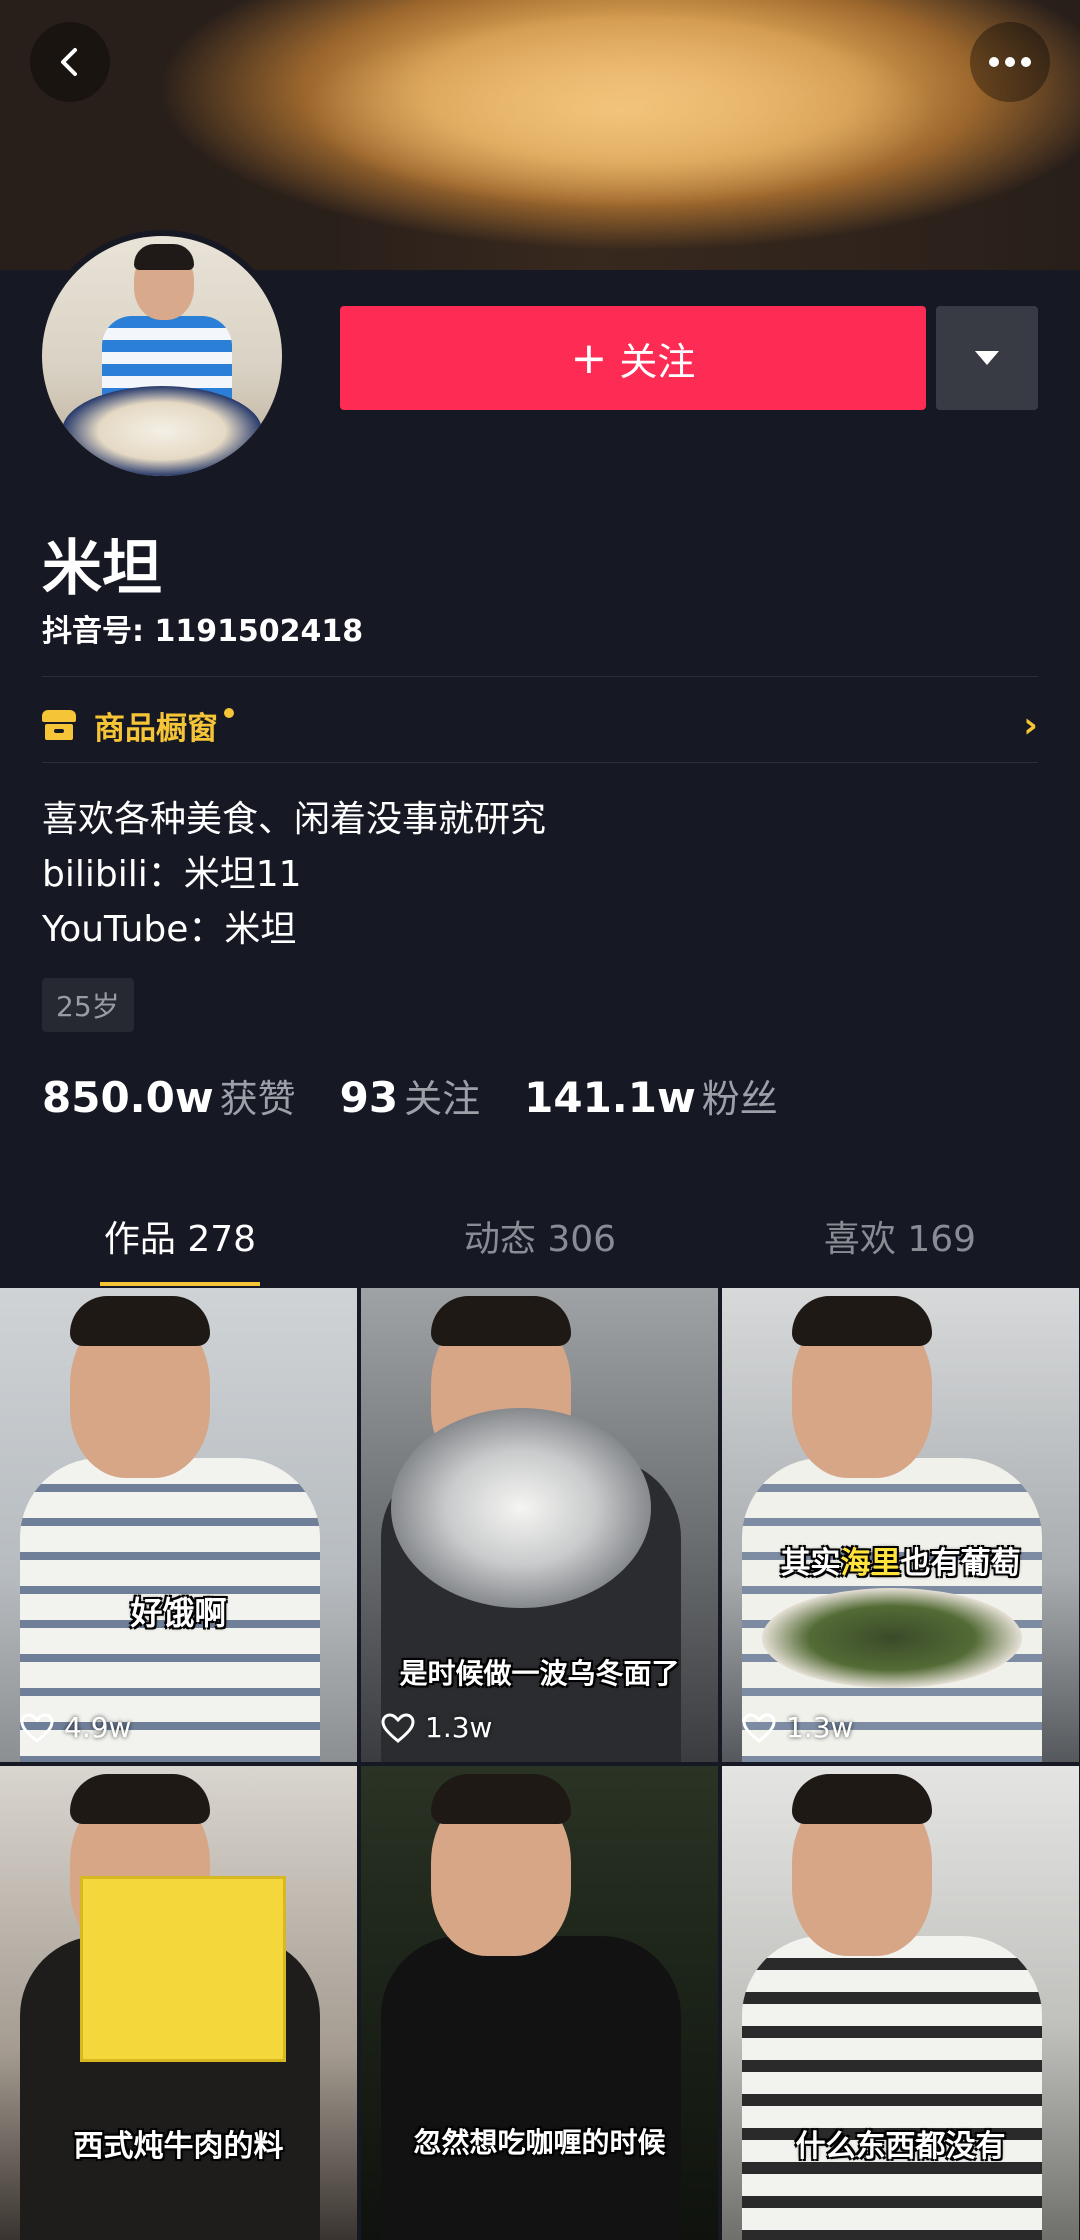 This screenshot has width=1080, height=2240. Describe the element at coordinates (900, 1236) in the screenshot. I see `tab-likes: 喜欢 169` at that location.